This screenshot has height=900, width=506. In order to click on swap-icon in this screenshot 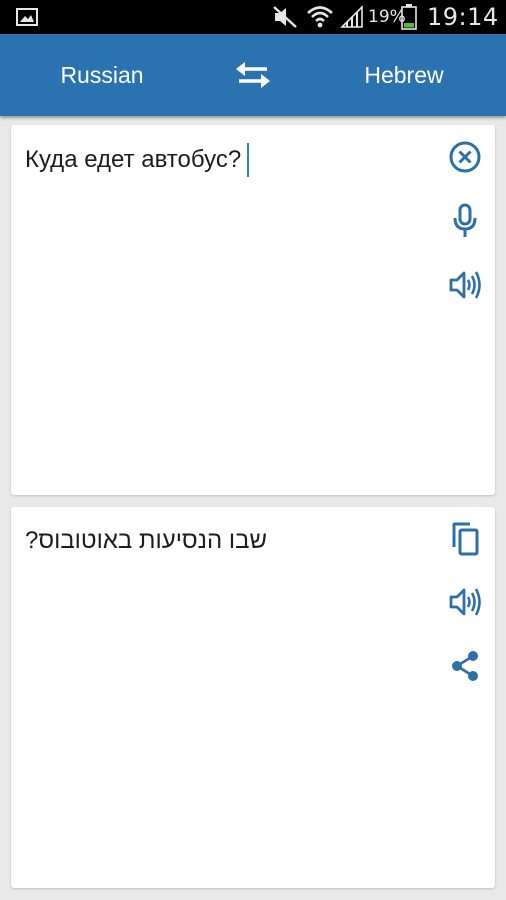, I will do `click(253, 75)`.